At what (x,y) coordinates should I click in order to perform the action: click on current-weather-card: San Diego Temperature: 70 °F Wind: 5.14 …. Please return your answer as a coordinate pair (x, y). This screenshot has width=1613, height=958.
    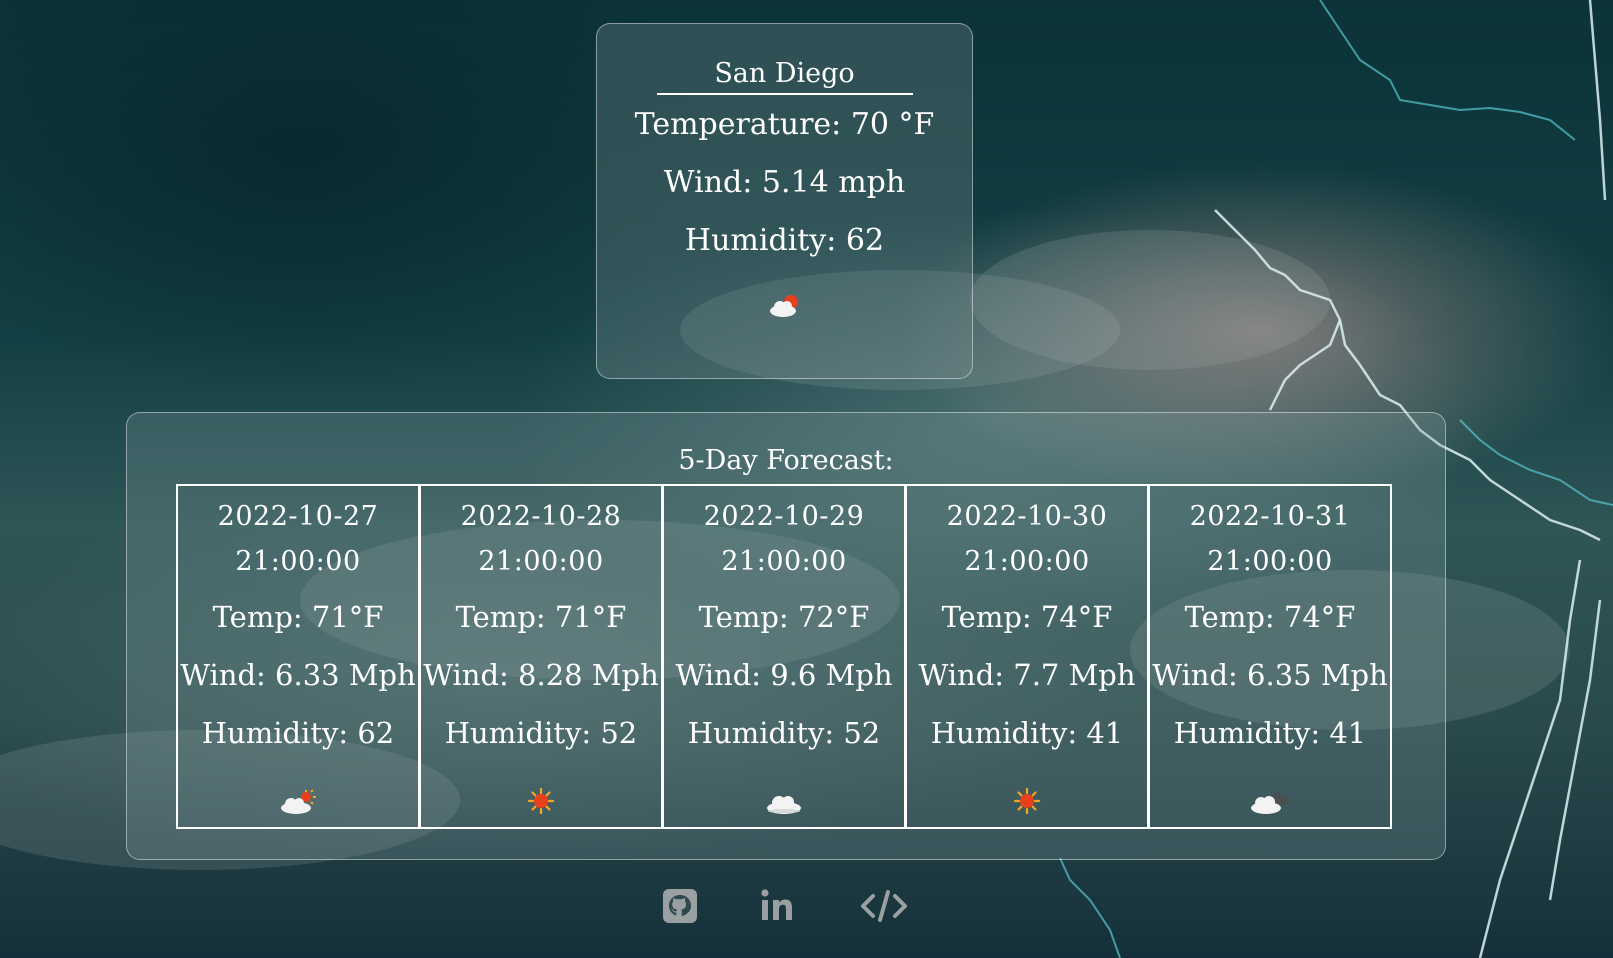
    Looking at the image, I should click on (784, 201).